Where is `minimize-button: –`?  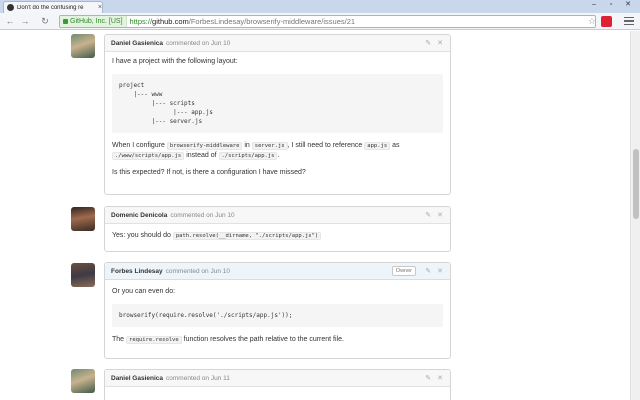
minimize-button: – is located at coordinates (594, 4).